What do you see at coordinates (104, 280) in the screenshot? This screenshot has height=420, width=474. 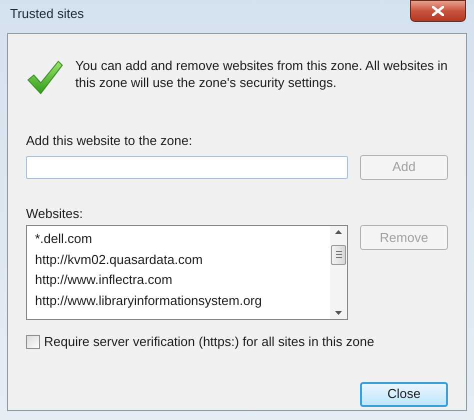 I see `website-item: http://www.inflectra.com` at bounding box center [104, 280].